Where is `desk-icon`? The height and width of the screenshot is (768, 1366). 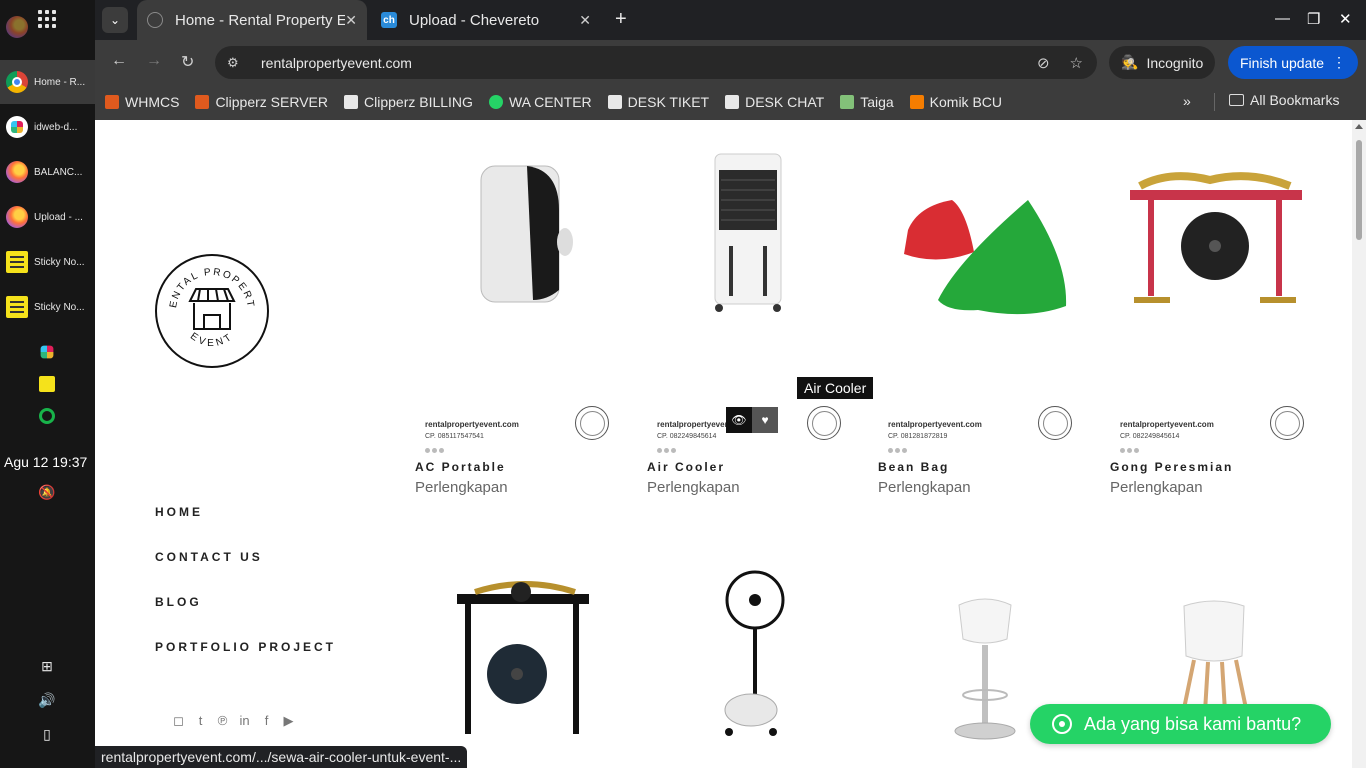
desk-icon is located at coordinates (614, 102).